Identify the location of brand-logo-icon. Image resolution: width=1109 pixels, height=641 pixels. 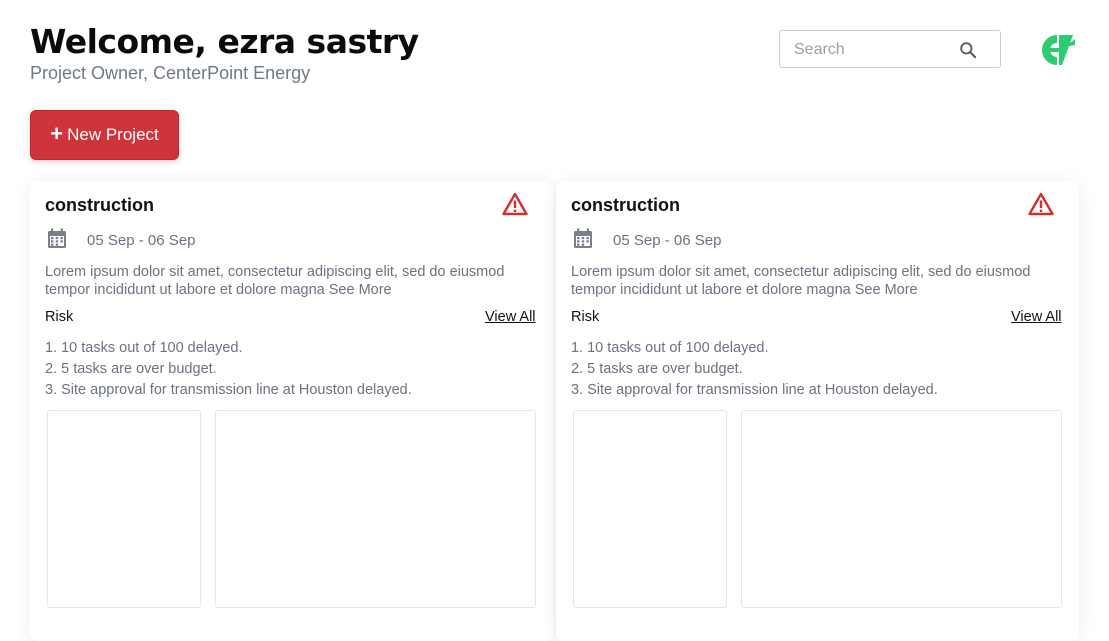
(1058, 50).